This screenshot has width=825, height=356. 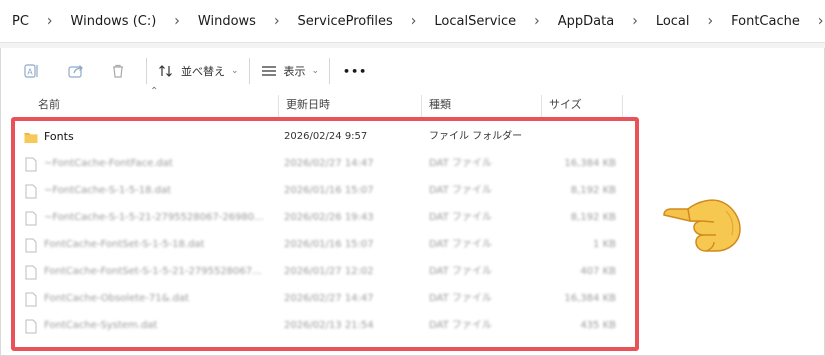 What do you see at coordinates (268, 71) in the screenshot?
I see `view-icon` at bounding box center [268, 71].